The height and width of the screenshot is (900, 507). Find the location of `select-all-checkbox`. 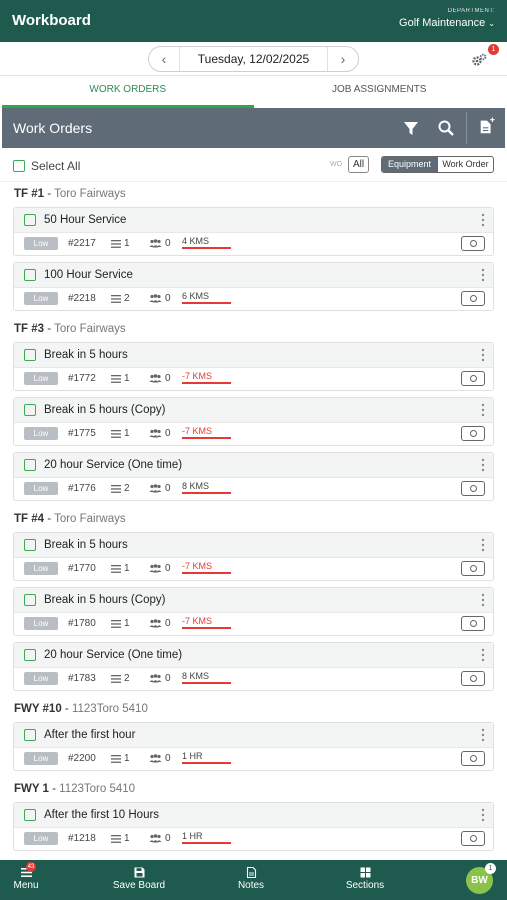

select-all-checkbox is located at coordinates (19, 166).